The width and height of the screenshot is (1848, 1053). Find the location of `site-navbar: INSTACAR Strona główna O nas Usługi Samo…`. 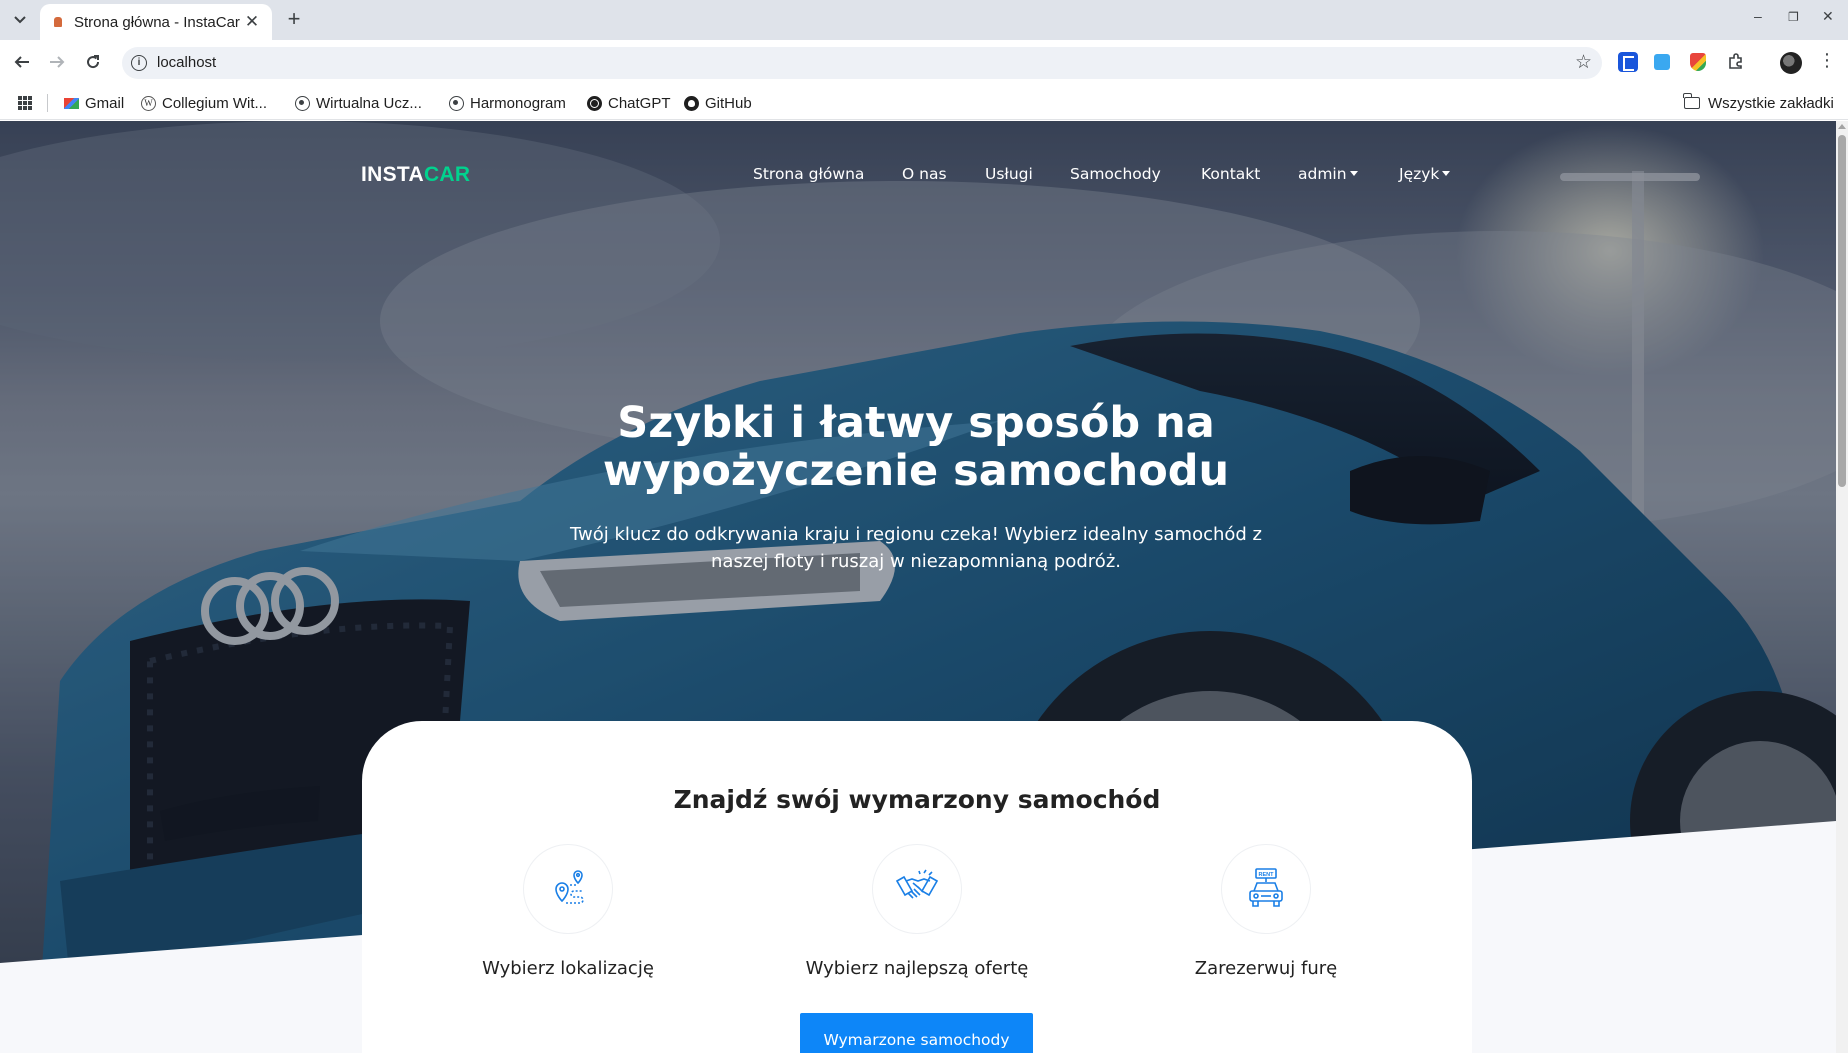

site-navbar: INSTACAR Strona główna O nas Usługi Samo… is located at coordinates (918, 153).